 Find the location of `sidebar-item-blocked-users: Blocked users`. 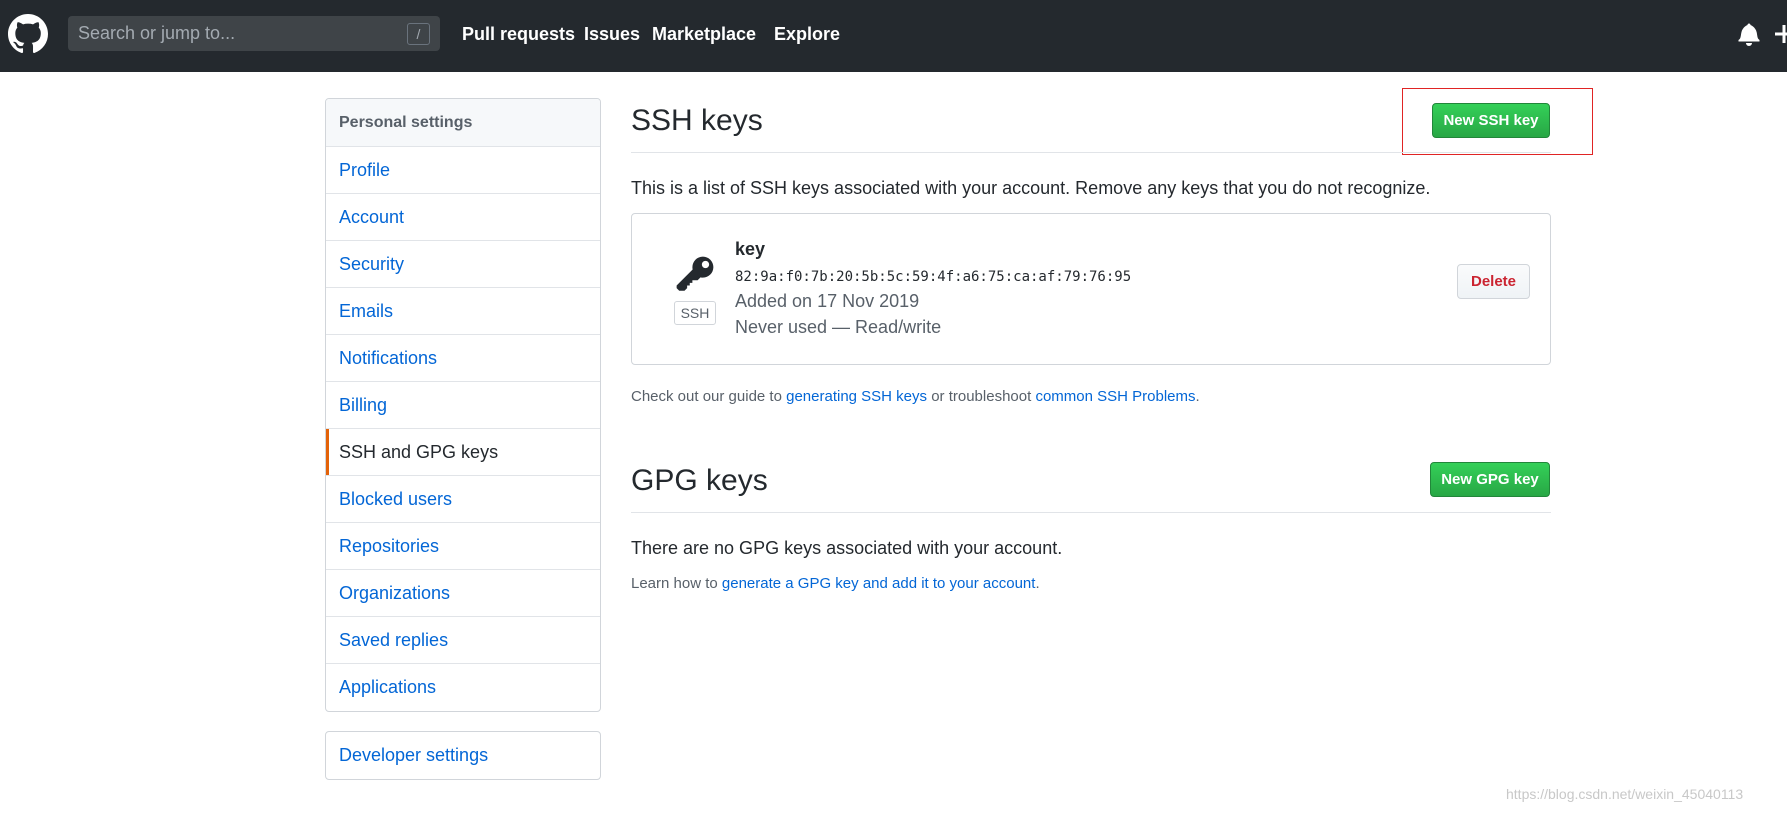

sidebar-item-blocked-users: Blocked users is located at coordinates (463, 499).